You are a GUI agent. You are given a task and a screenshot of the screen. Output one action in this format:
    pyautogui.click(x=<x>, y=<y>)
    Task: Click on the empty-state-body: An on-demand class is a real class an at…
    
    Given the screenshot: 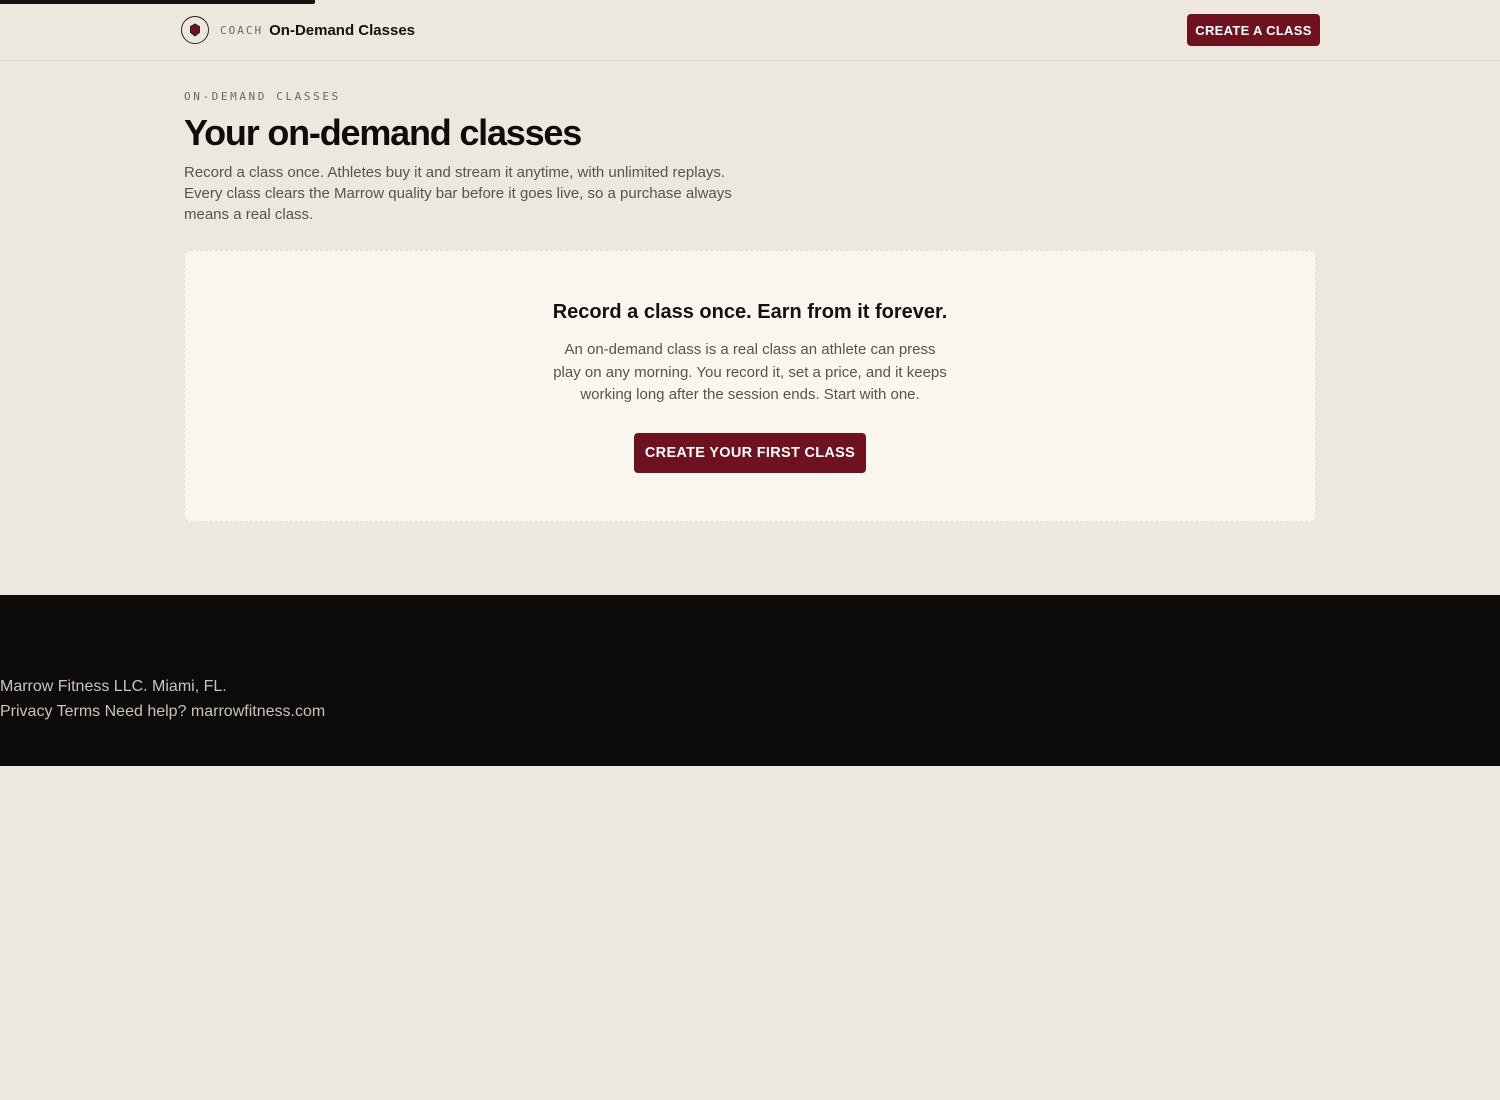 What is the action you would take?
    pyautogui.click(x=750, y=372)
    